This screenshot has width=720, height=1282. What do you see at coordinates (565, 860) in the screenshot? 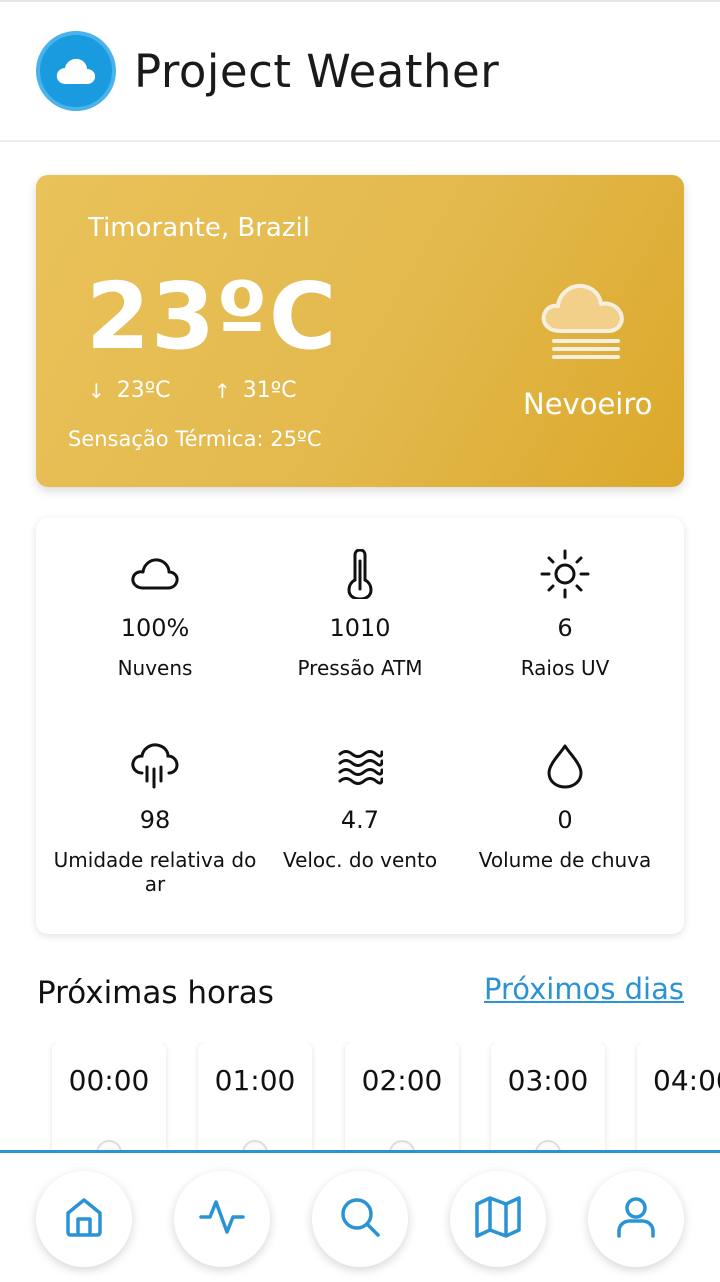
I see `stat-label: Volume de chuva` at bounding box center [565, 860].